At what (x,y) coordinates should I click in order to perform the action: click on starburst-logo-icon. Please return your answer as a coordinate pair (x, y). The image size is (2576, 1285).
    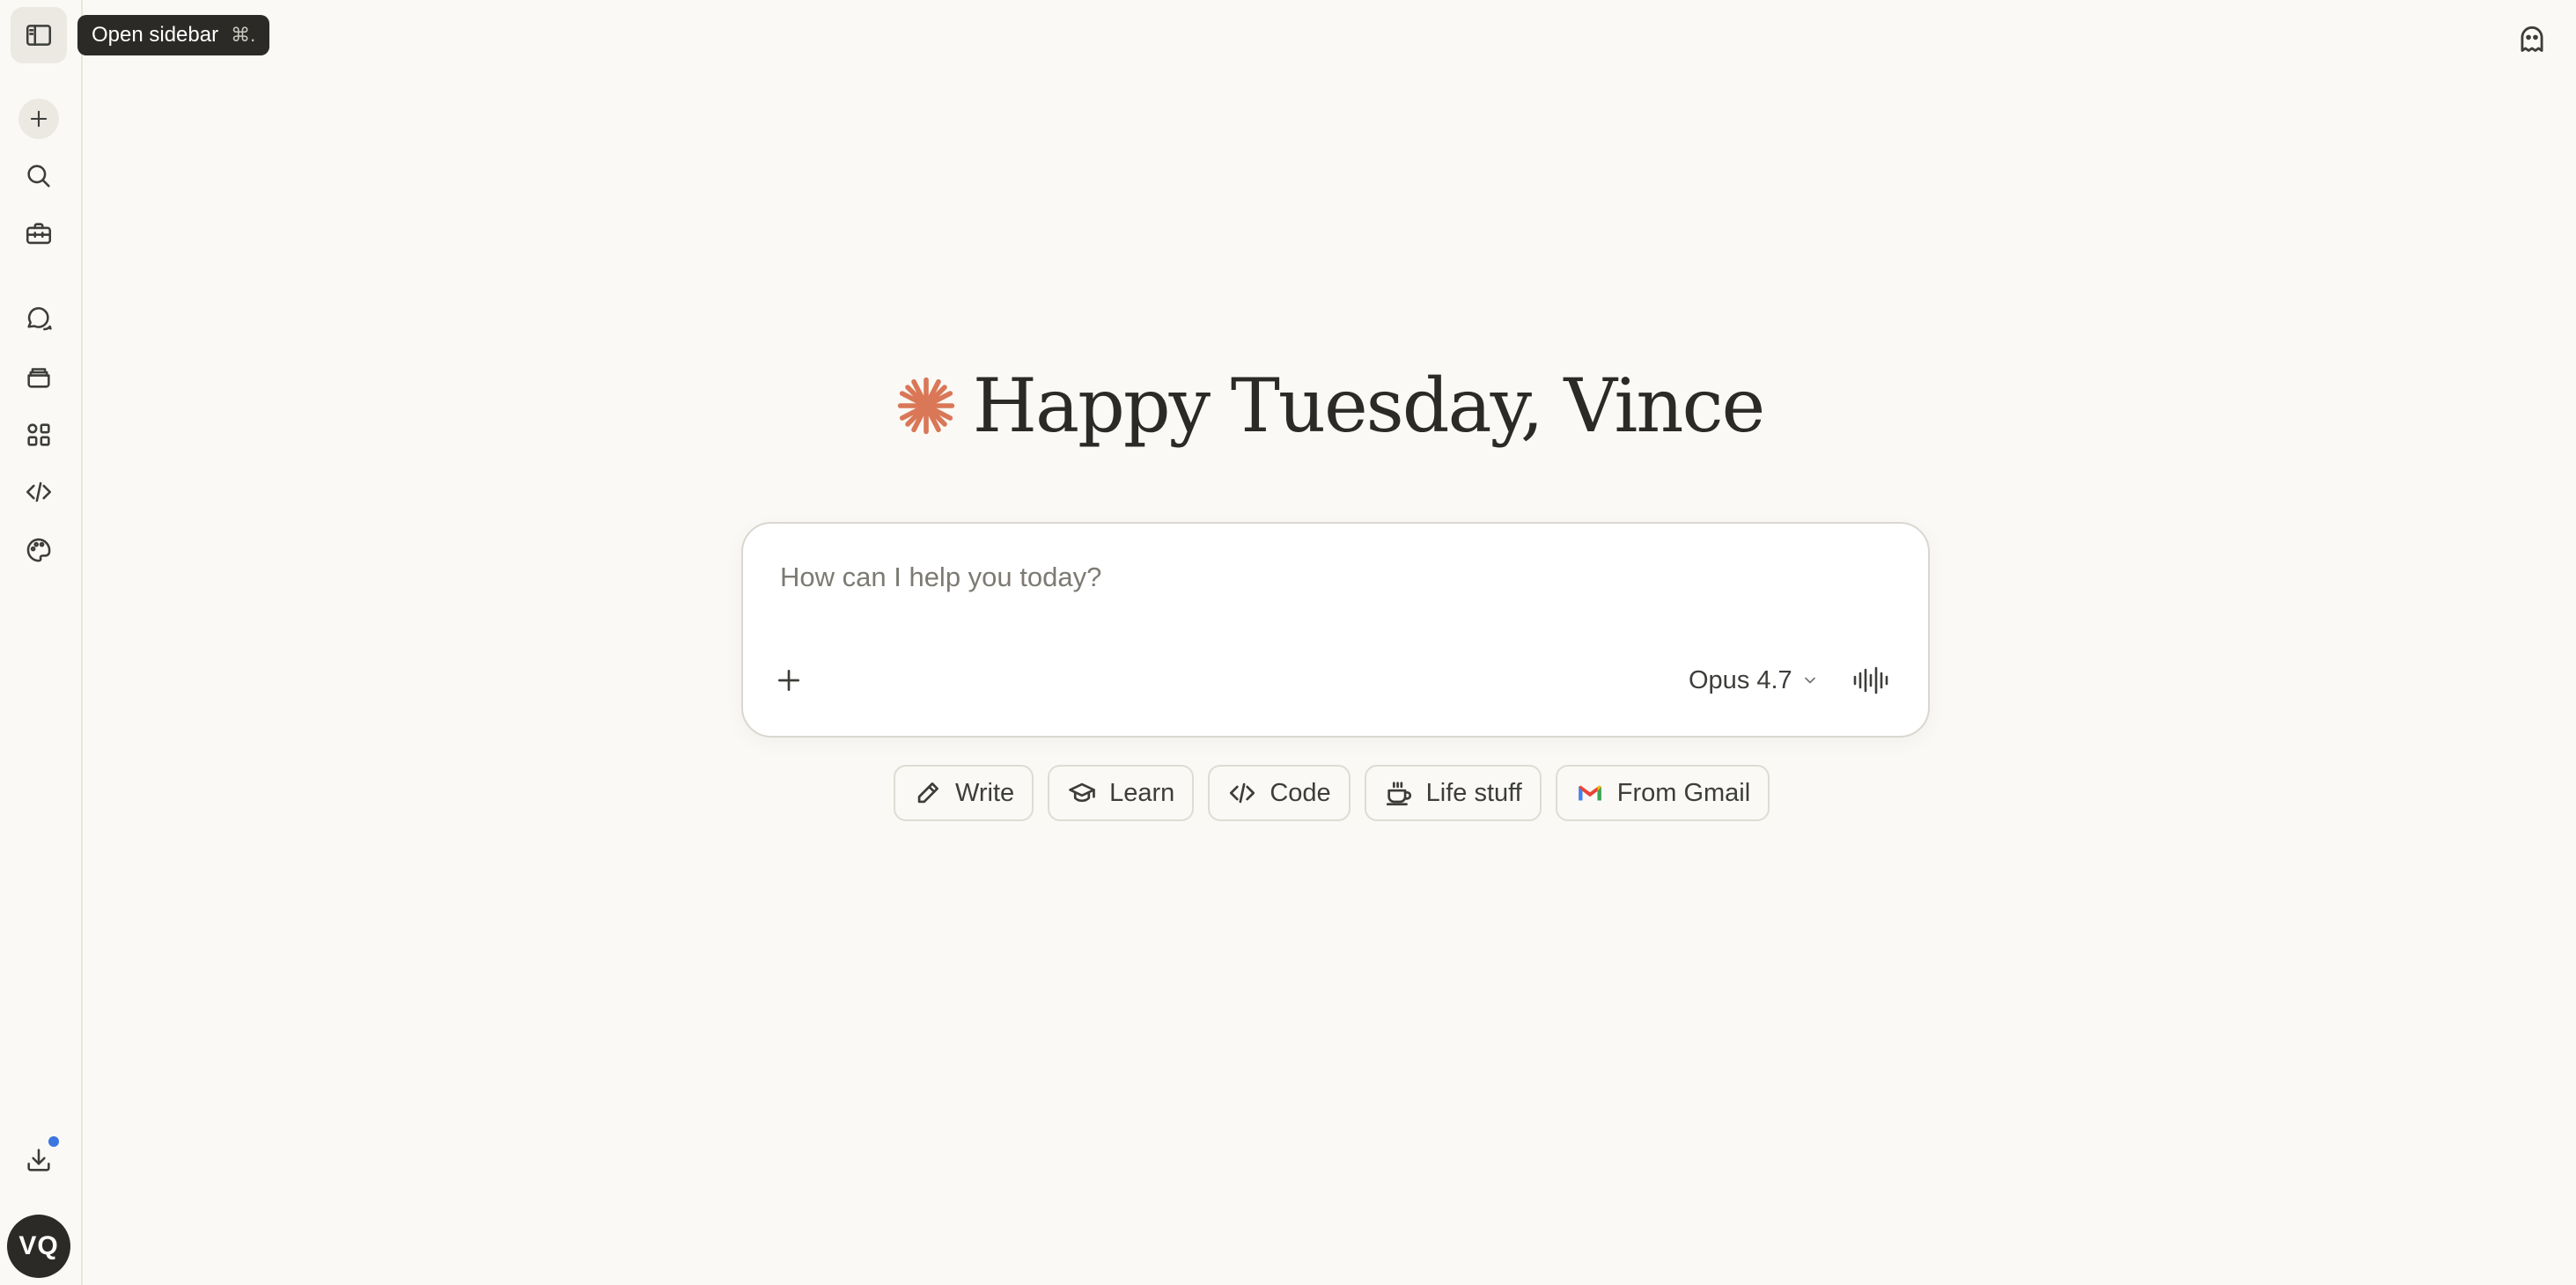
    Looking at the image, I should click on (926, 406).